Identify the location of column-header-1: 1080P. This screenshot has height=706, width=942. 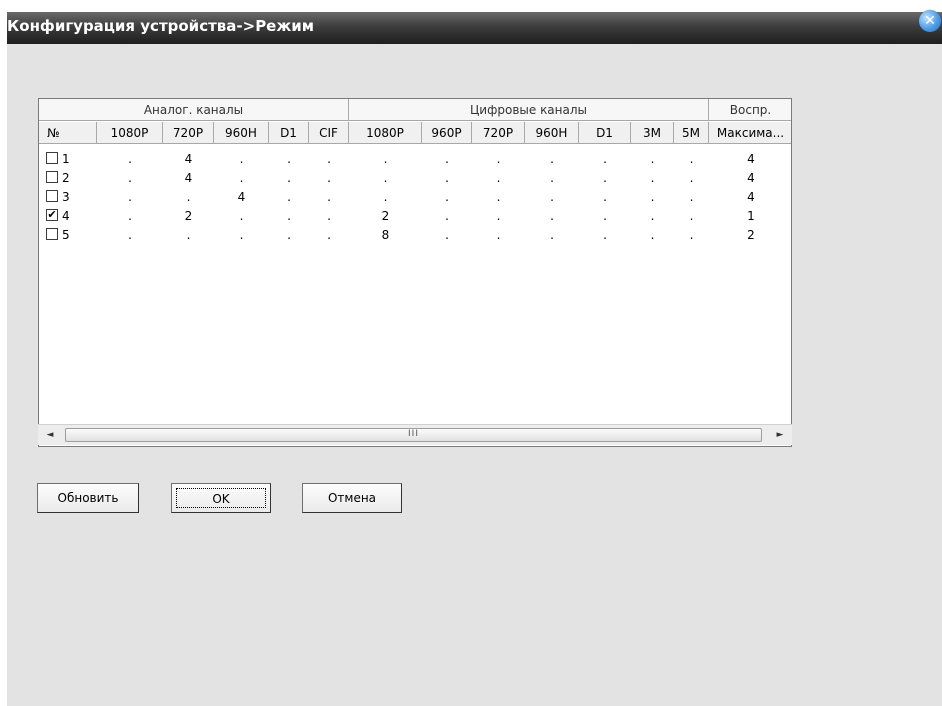
(130, 133).